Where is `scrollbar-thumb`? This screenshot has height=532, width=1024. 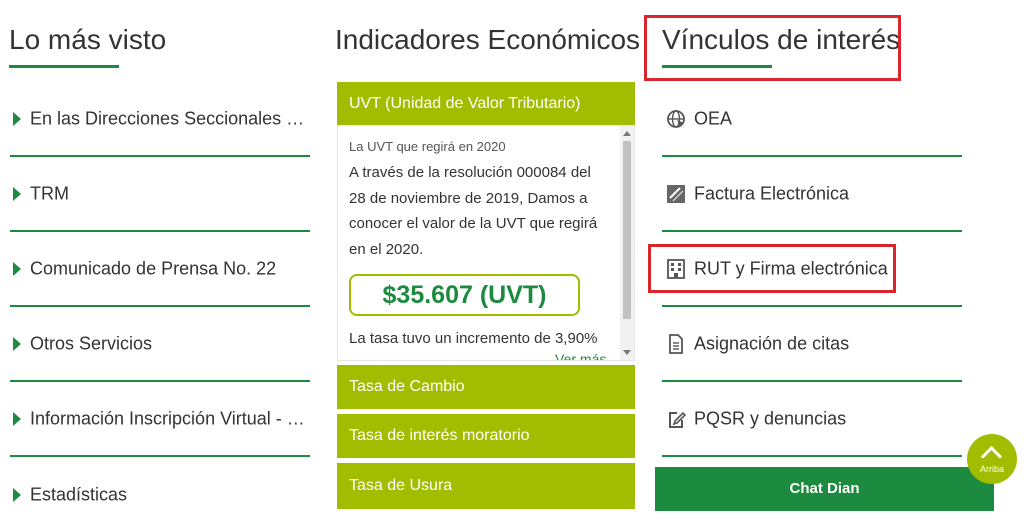 scrollbar-thumb is located at coordinates (627, 230).